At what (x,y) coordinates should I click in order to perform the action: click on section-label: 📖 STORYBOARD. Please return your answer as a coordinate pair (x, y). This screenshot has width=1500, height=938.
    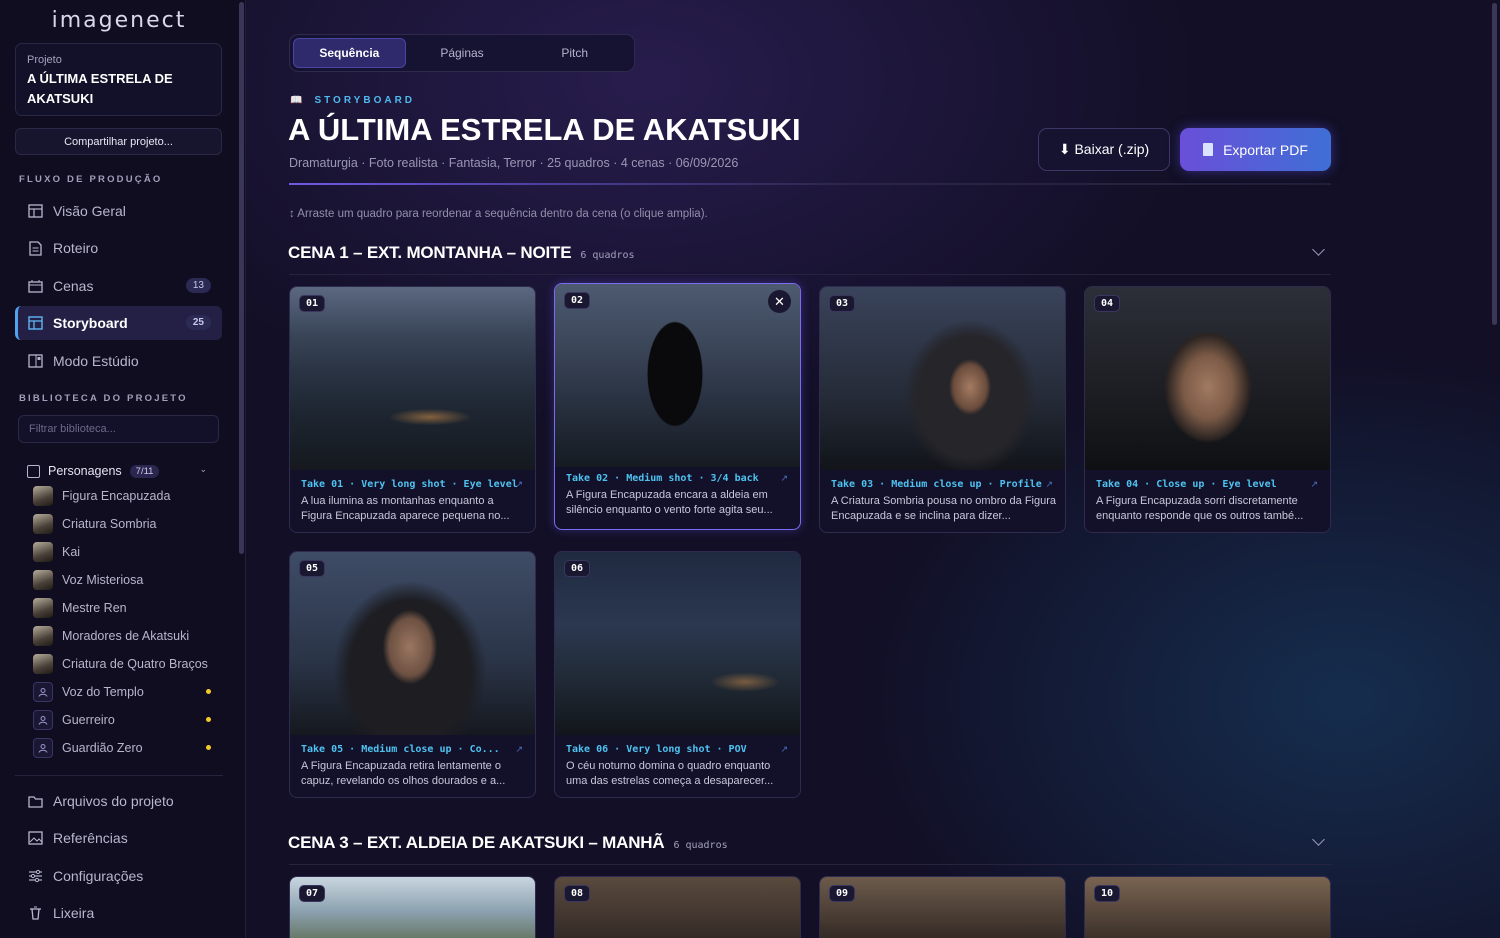
    Looking at the image, I should click on (352, 100).